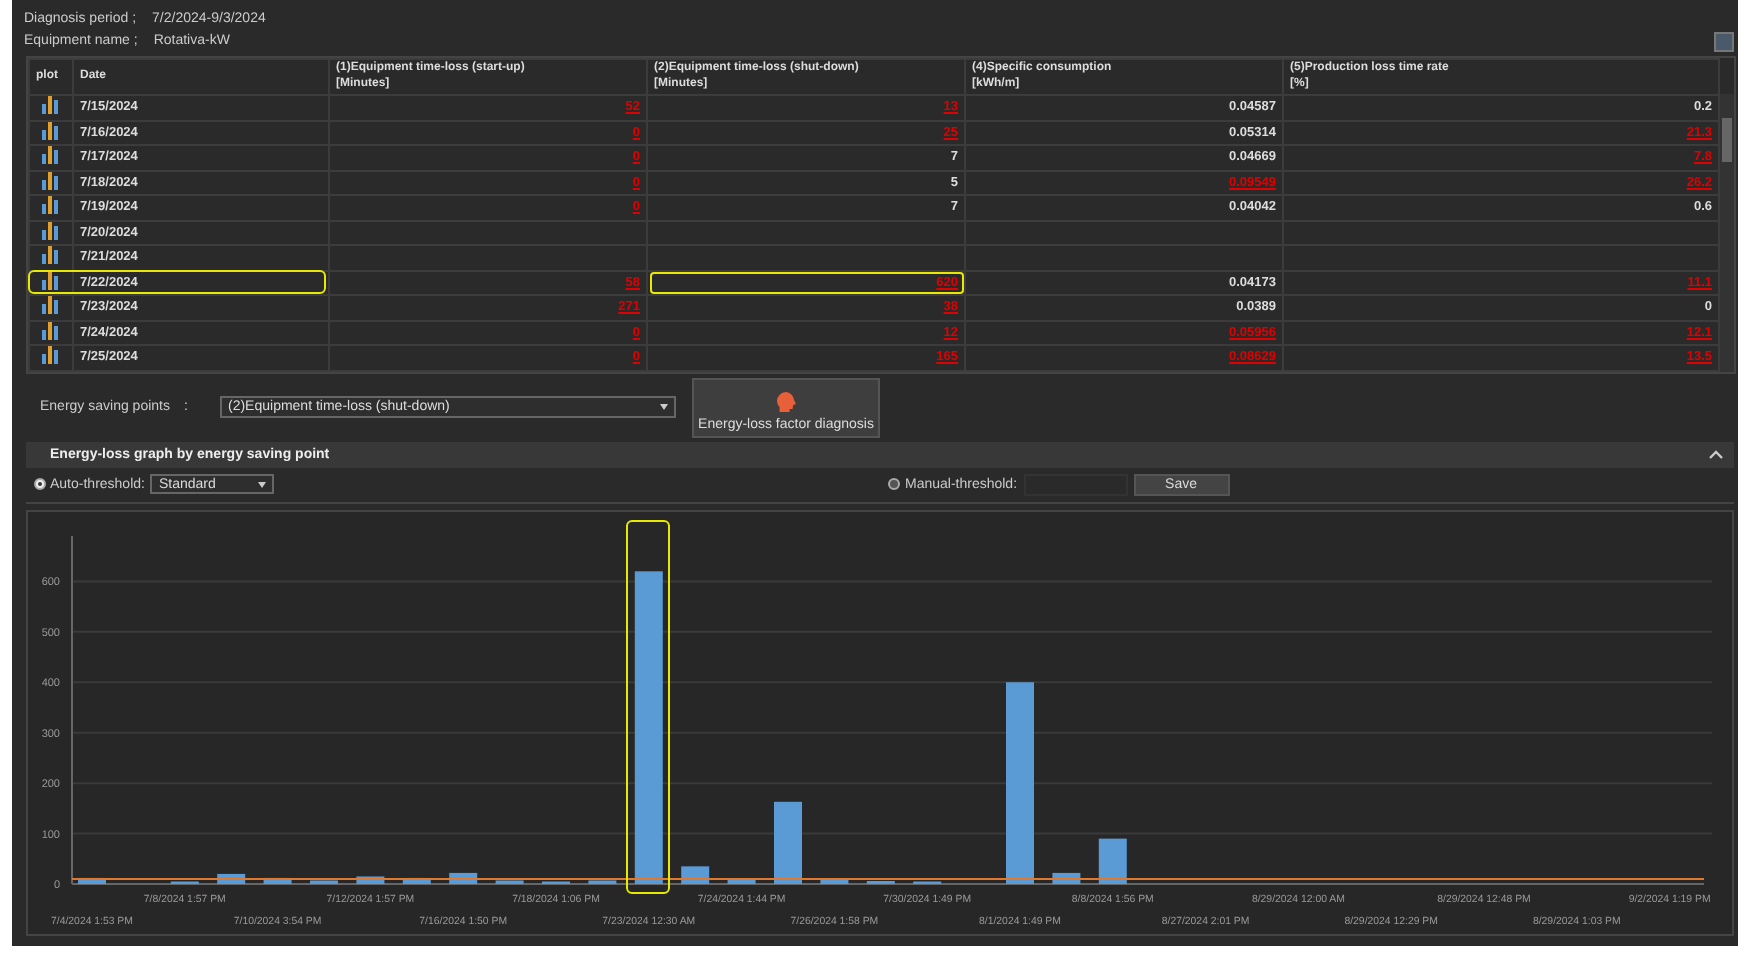 The height and width of the screenshot is (958, 1746). Describe the element at coordinates (1716, 454) in the screenshot. I see `collapse-icon` at that location.